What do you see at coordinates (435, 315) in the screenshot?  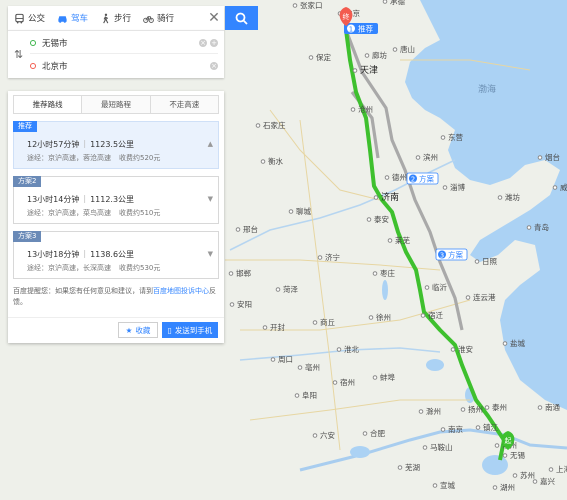 I see `city-name: 宿迁` at bounding box center [435, 315].